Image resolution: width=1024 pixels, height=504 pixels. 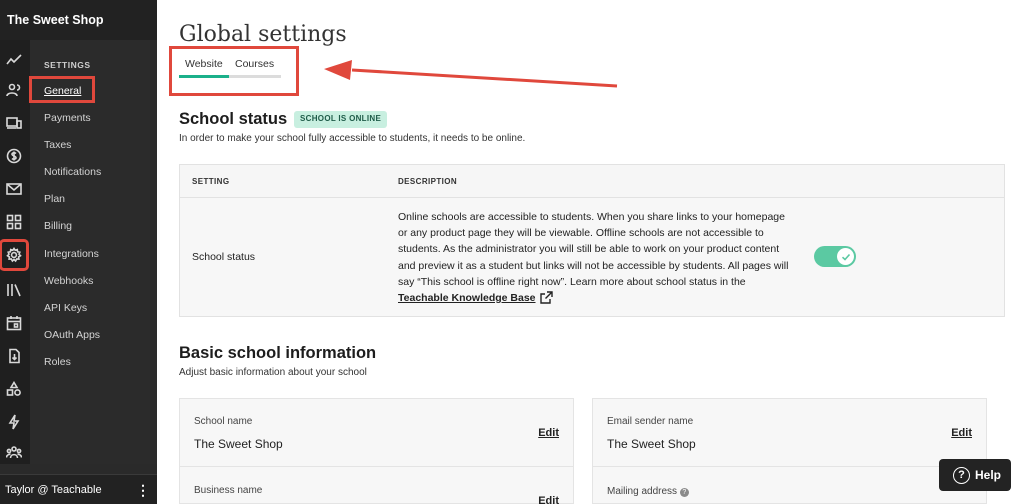 What do you see at coordinates (548, 499) in the screenshot?
I see `edit-business-name-button: Edit` at bounding box center [548, 499].